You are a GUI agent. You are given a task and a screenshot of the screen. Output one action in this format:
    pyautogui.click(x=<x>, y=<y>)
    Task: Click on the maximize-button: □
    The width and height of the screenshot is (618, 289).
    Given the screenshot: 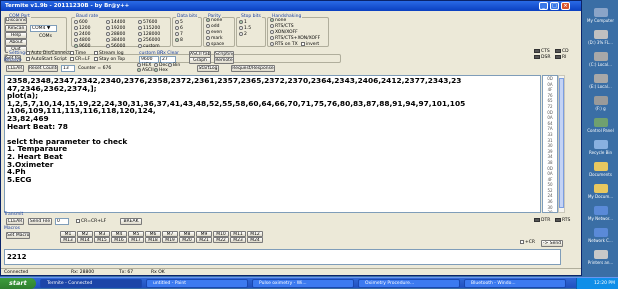 What is the action you would take?
    pyautogui.click(x=554, y=6)
    